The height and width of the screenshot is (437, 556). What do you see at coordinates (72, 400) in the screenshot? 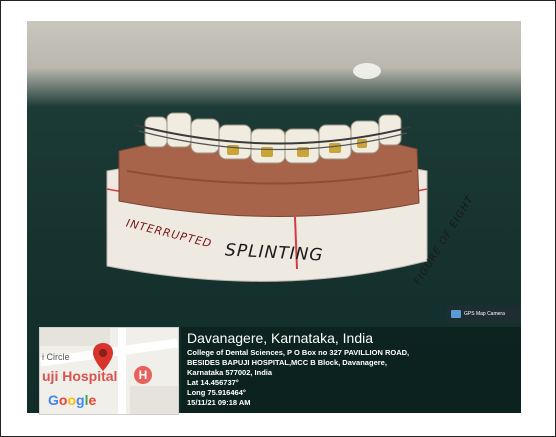
I see `google-logo: Google` at bounding box center [72, 400].